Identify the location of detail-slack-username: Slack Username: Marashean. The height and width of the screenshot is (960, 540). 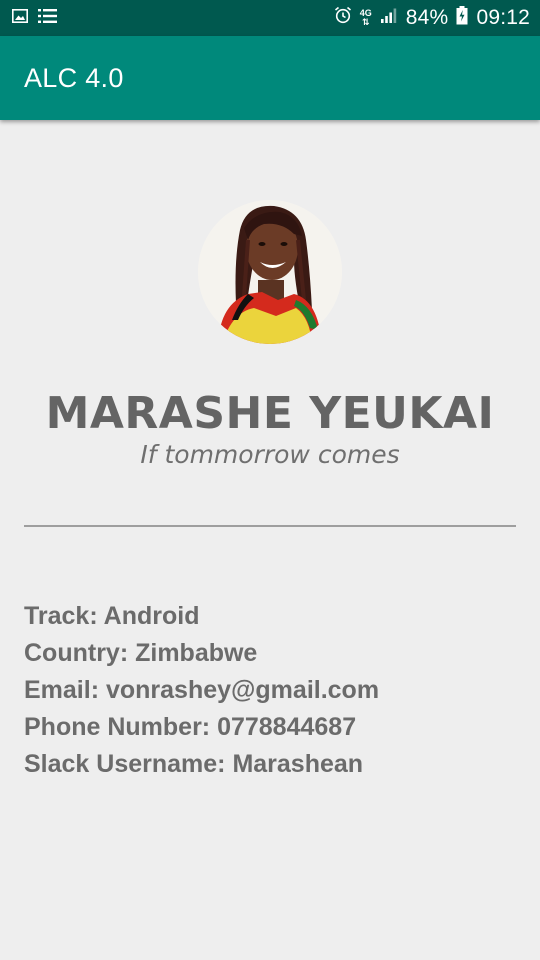
(194, 764).